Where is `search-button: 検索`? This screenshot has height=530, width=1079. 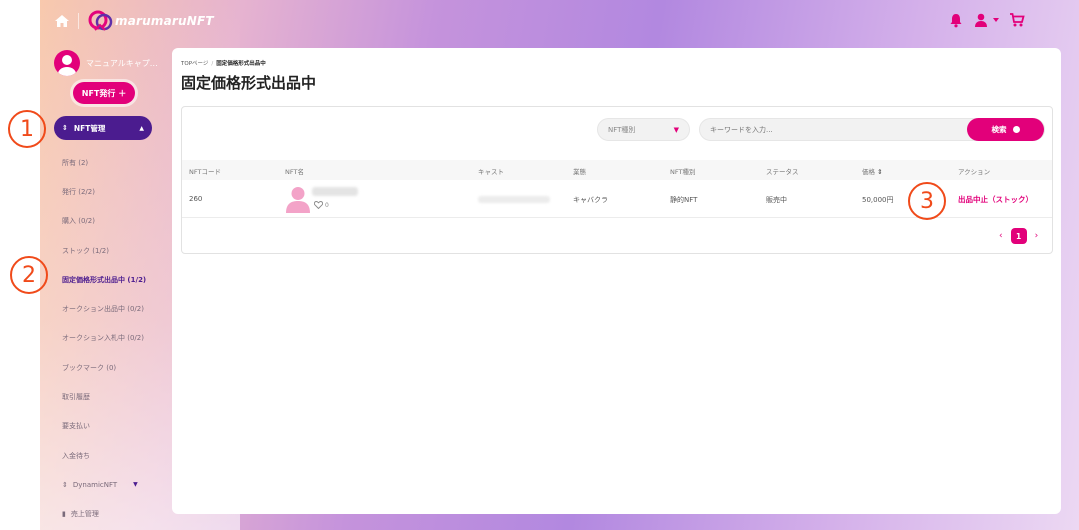 search-button: 検索 is located at coordinates (1005, 129).